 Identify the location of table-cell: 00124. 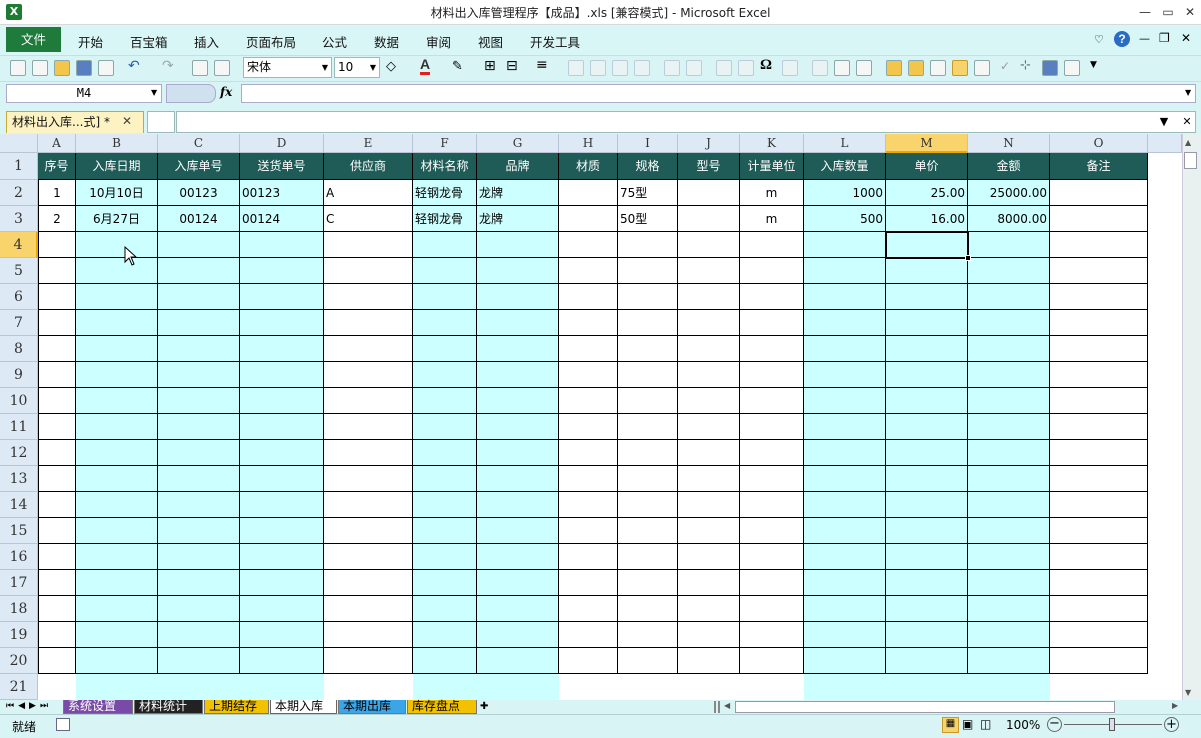
(199, 219).